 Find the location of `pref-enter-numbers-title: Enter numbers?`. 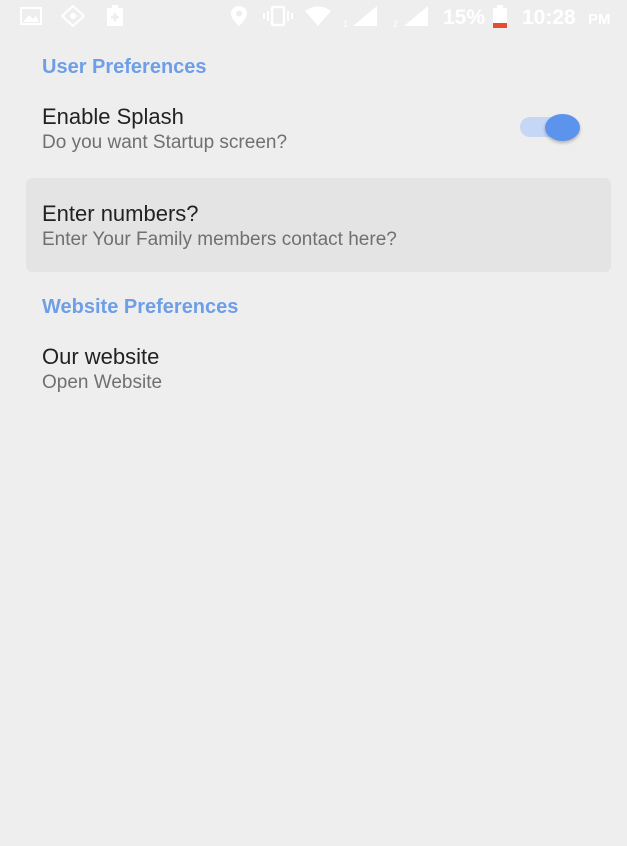

pref-enter-numbers-title: Enter numbers? is located at coordinates (120, 213).